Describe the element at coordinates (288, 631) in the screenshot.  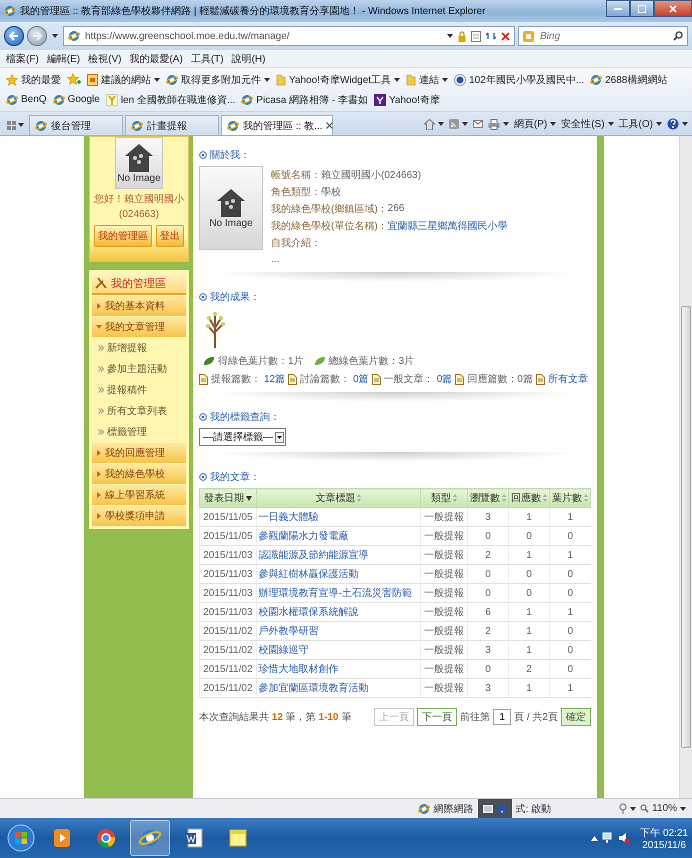
I see `article-link: 戶外教學研習` at that location.